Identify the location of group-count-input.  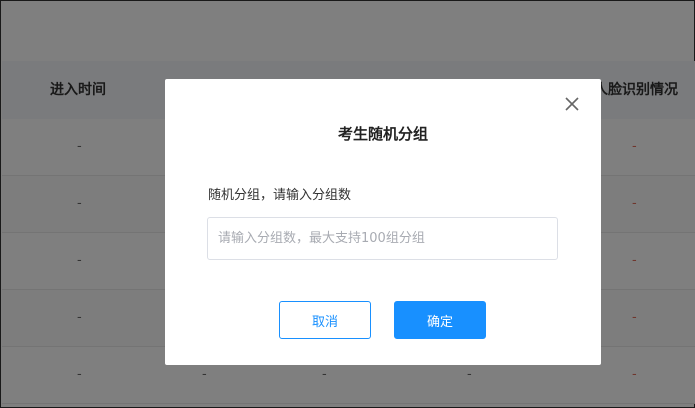
(382, 238).